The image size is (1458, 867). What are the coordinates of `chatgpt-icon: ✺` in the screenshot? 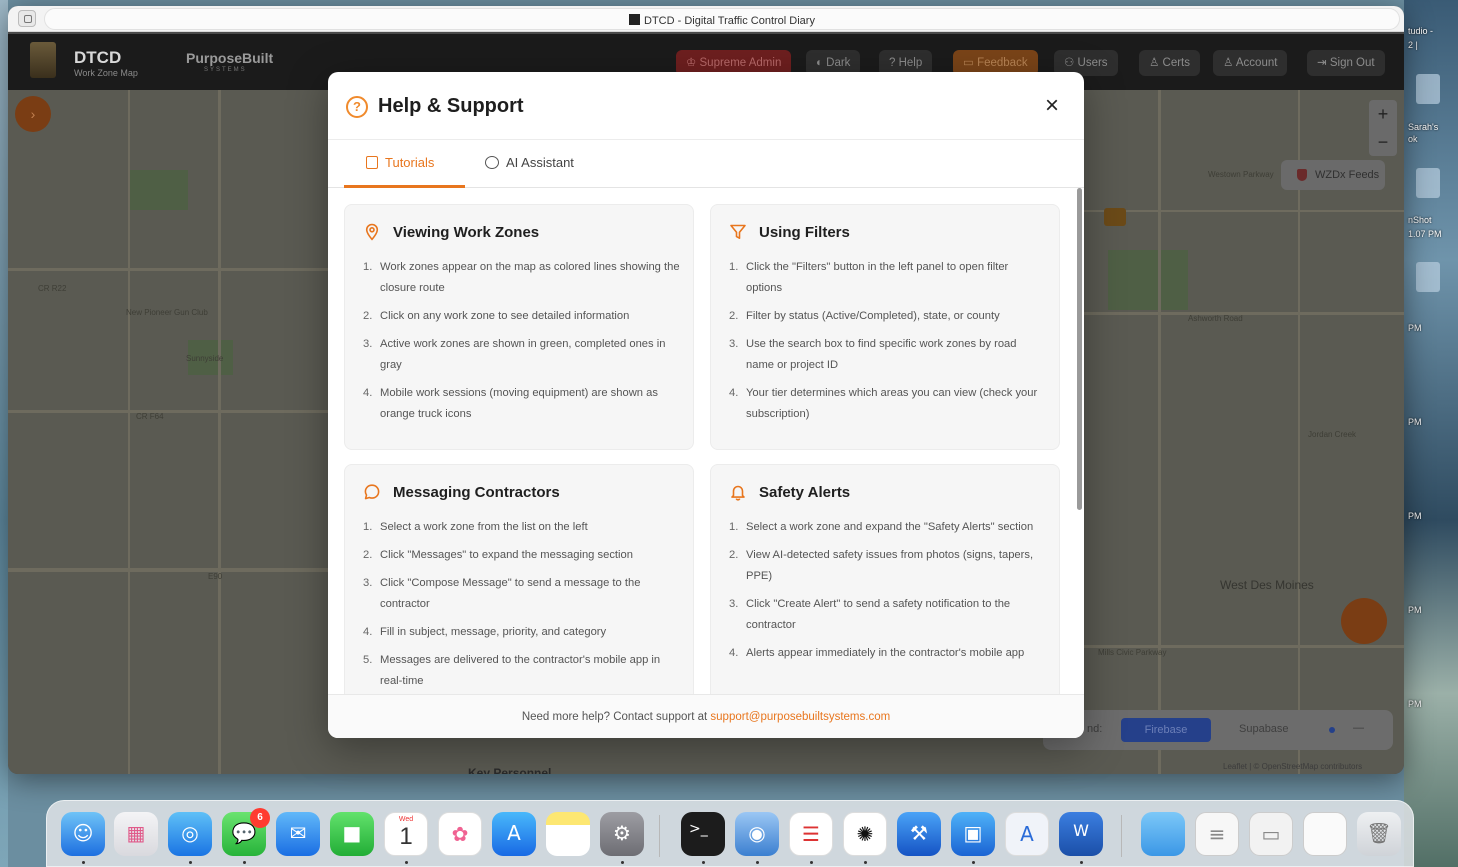 It's located at (865, 834).